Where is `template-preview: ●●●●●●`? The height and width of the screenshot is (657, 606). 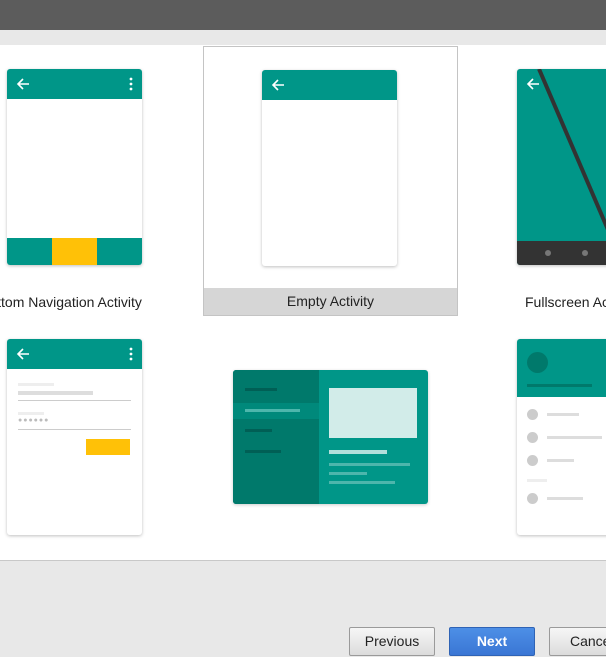
template-preview: ●●●●●● is located at coordinates (74, 437).